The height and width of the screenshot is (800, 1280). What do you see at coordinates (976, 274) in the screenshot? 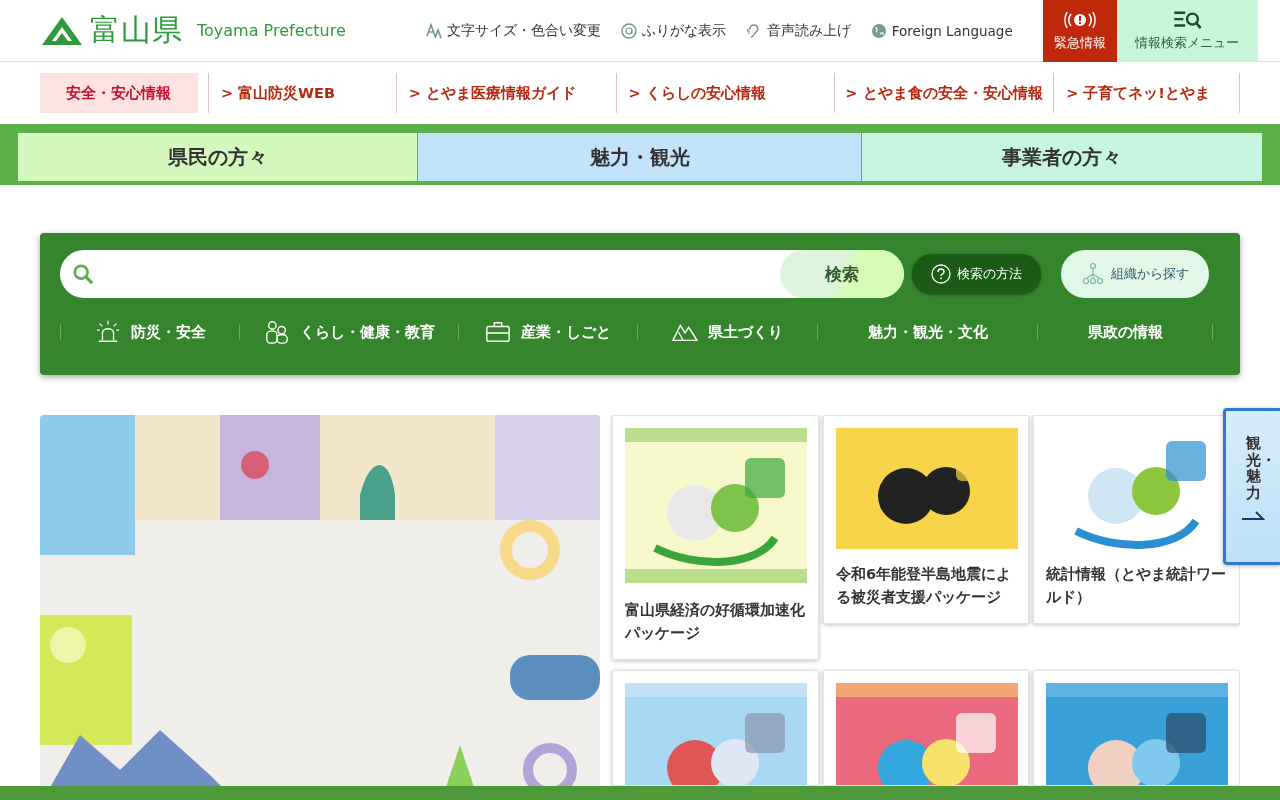
I see `search-help-button: 検索の方法` at bounding box center [976, 274].